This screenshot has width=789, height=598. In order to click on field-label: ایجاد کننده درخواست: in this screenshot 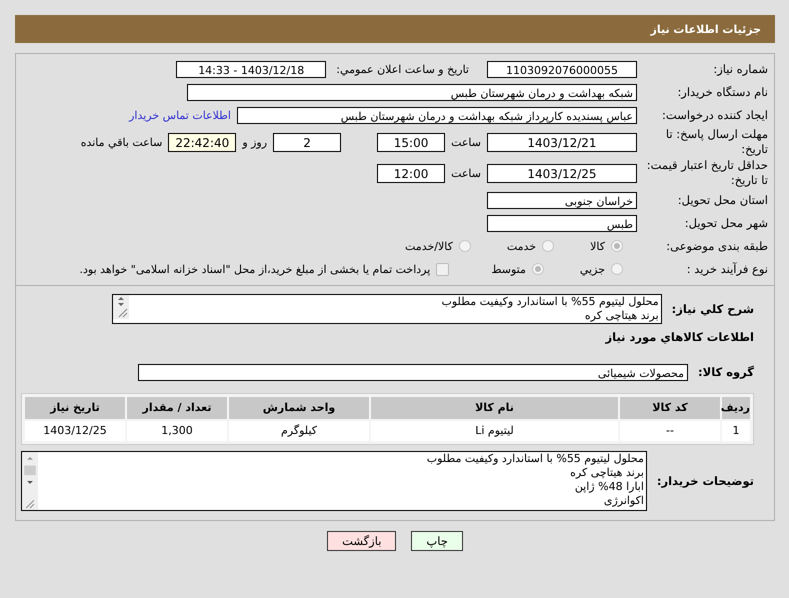, I will do `click(715, 115)`.